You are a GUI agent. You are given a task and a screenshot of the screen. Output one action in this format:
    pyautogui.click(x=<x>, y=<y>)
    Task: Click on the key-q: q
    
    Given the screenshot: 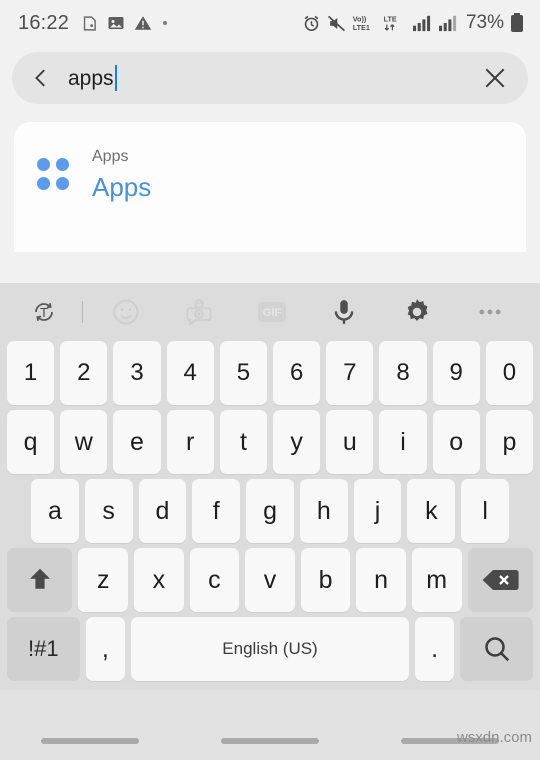 What is the action you would take?
    pyautogui.click(x=31, y=442)
    